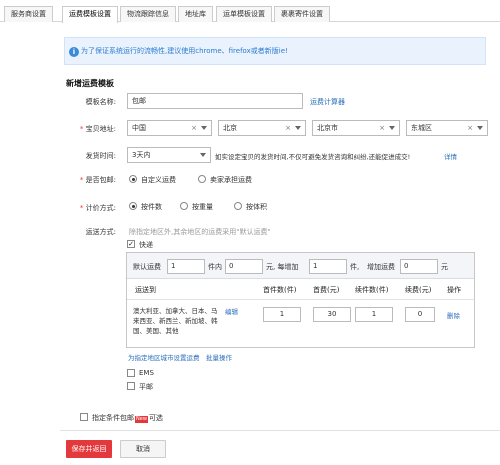 This screenshot has height=465, width=500. What do you see at coordinates (145, 290) in the screenshot?
I see `col-destination: 运送到` at bounding box center [145, 290].